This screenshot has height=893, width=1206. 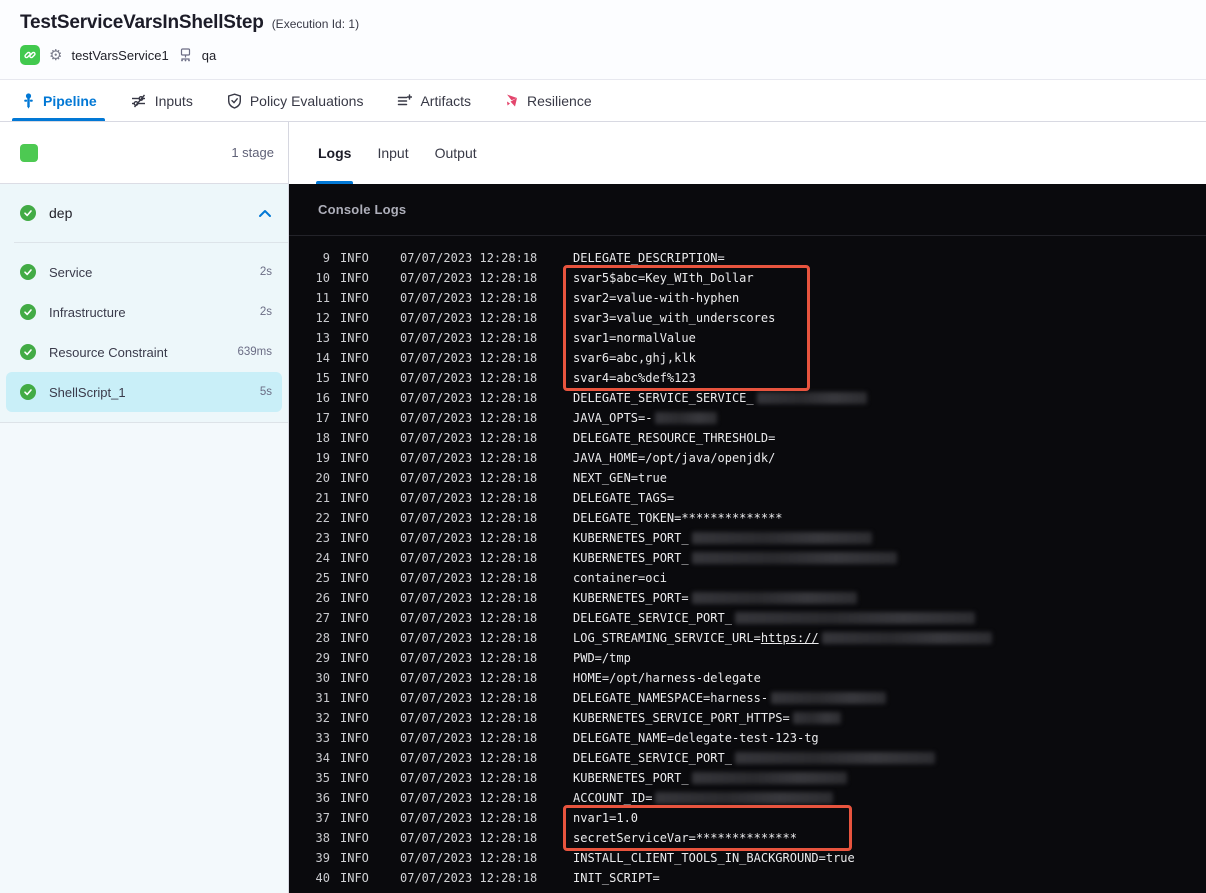 I want to click on tab-logs: Logs, so click(x=334, y=153).